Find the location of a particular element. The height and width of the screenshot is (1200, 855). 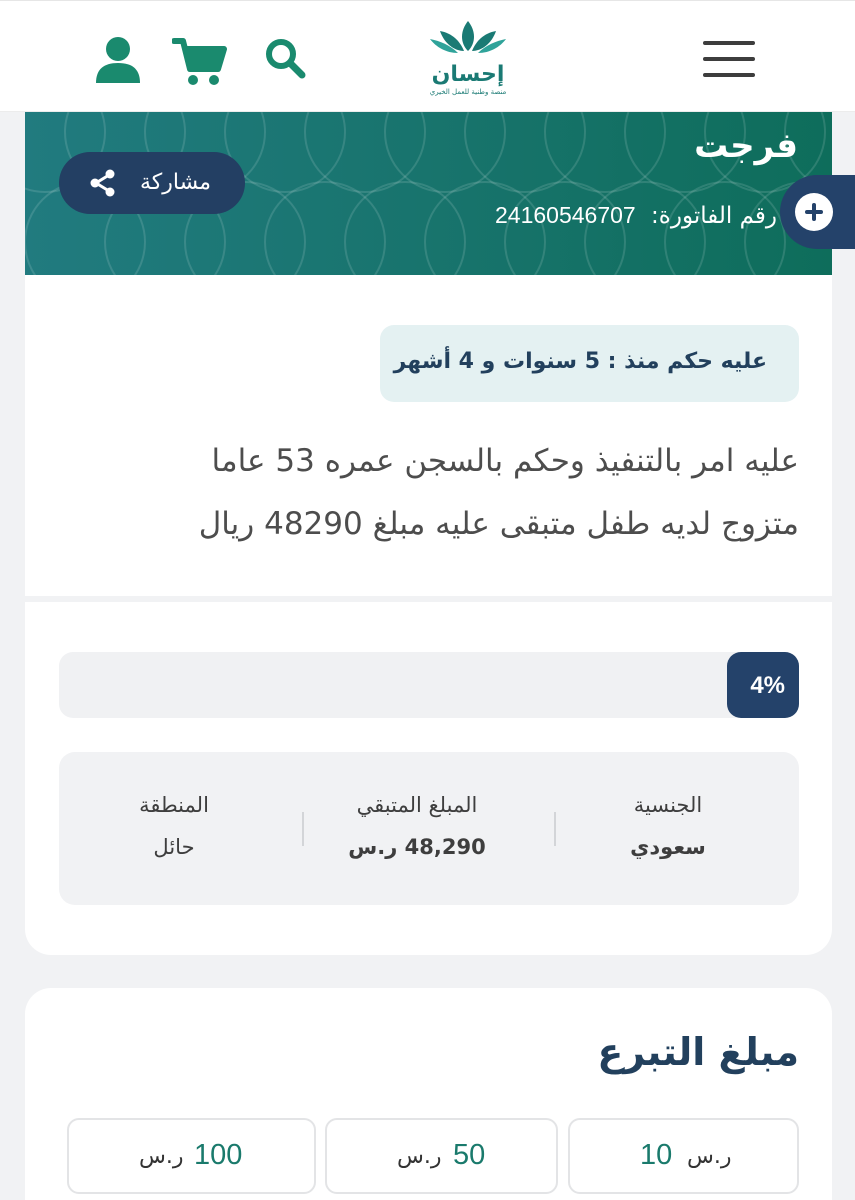

cart-icon is located at coordinates (199, 61).